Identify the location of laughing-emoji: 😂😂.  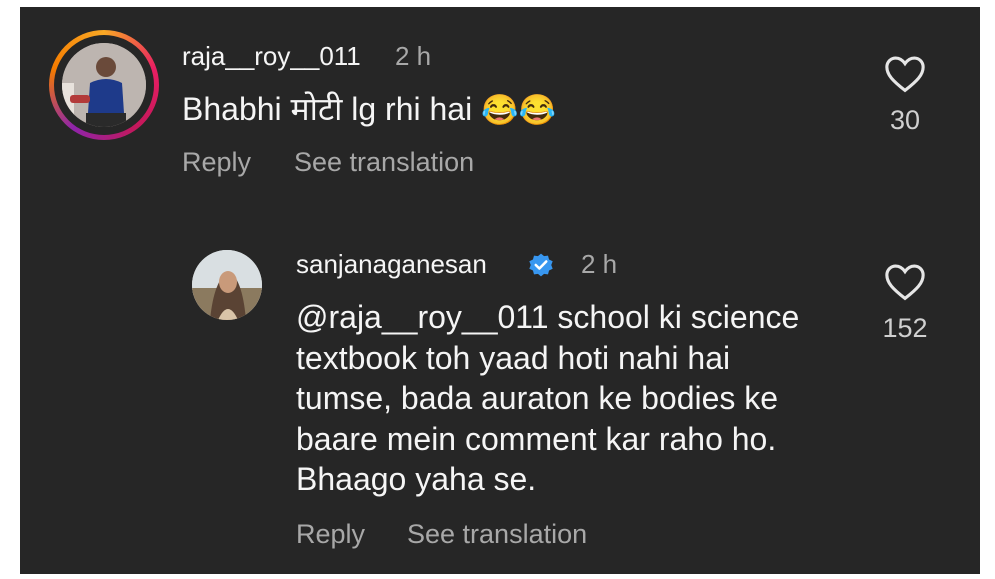
(518, 110).